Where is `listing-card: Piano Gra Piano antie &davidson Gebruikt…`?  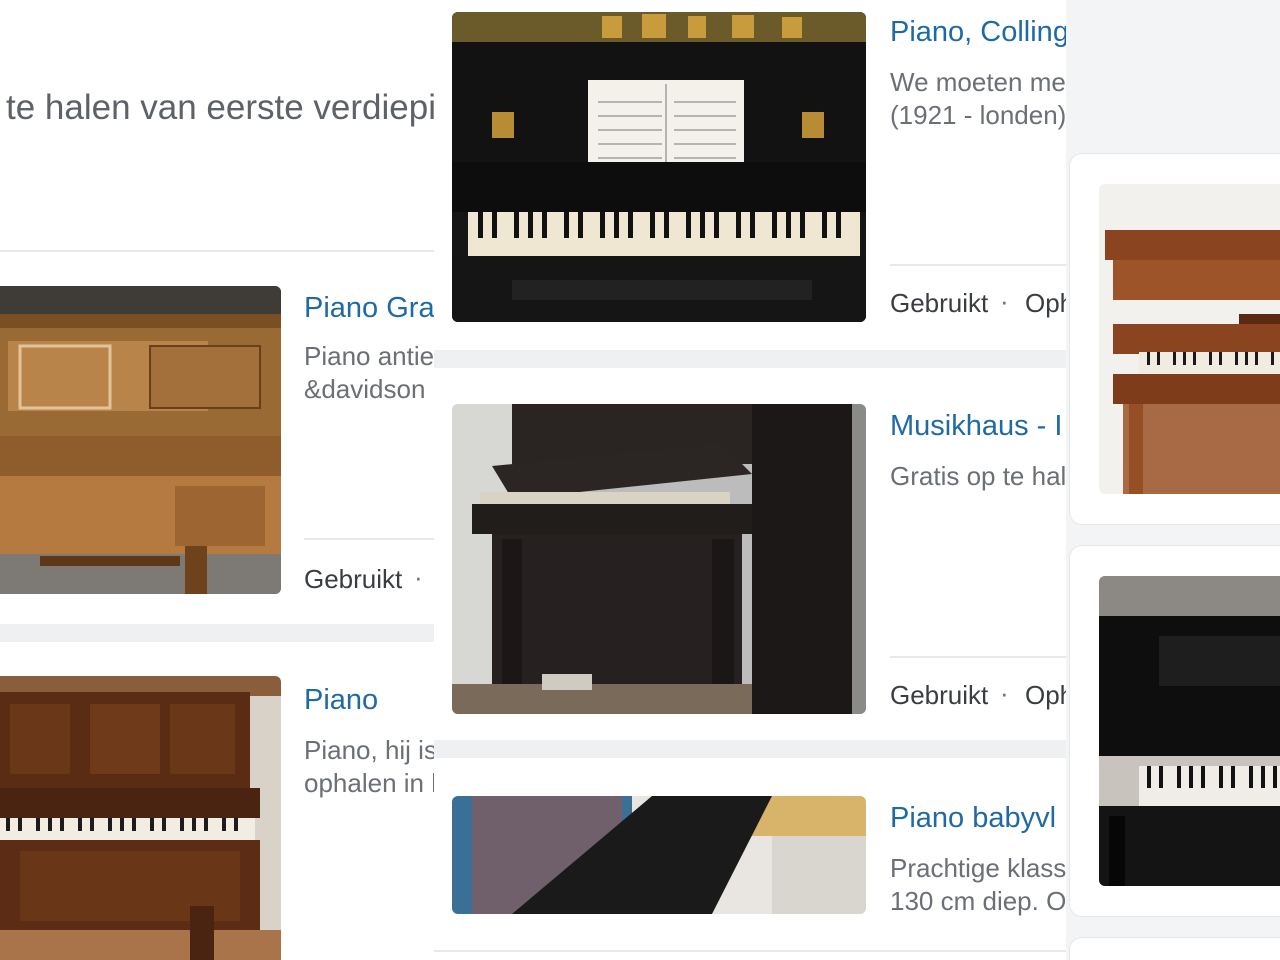
listing-card: Piano Gra Piano antie &davidson Gebruikt… is located at coordinates (217, 443).